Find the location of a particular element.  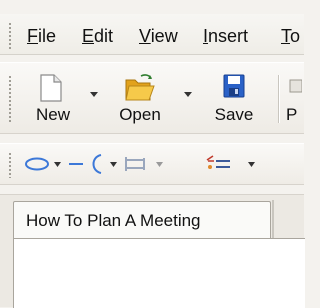

ellipse-tool is located at coordinates (43, 164).